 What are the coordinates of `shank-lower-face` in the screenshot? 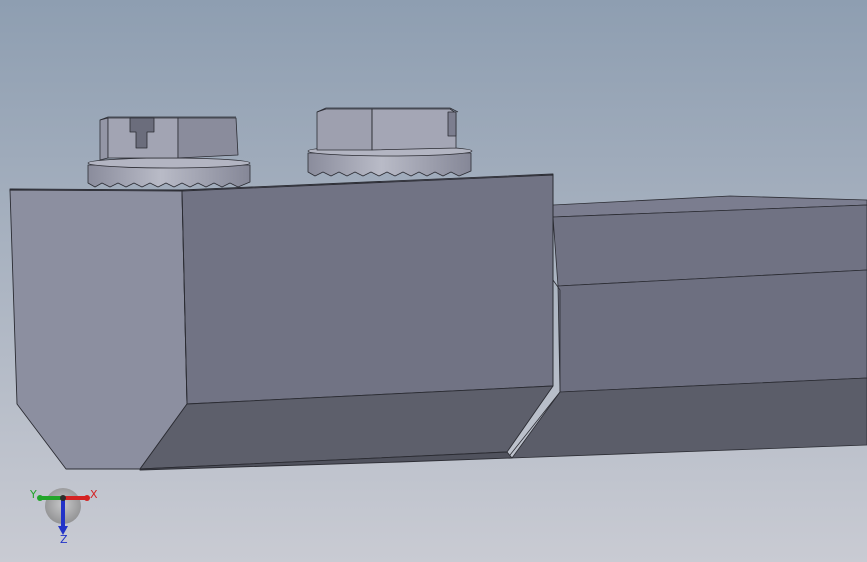 It's located at (712, 331).